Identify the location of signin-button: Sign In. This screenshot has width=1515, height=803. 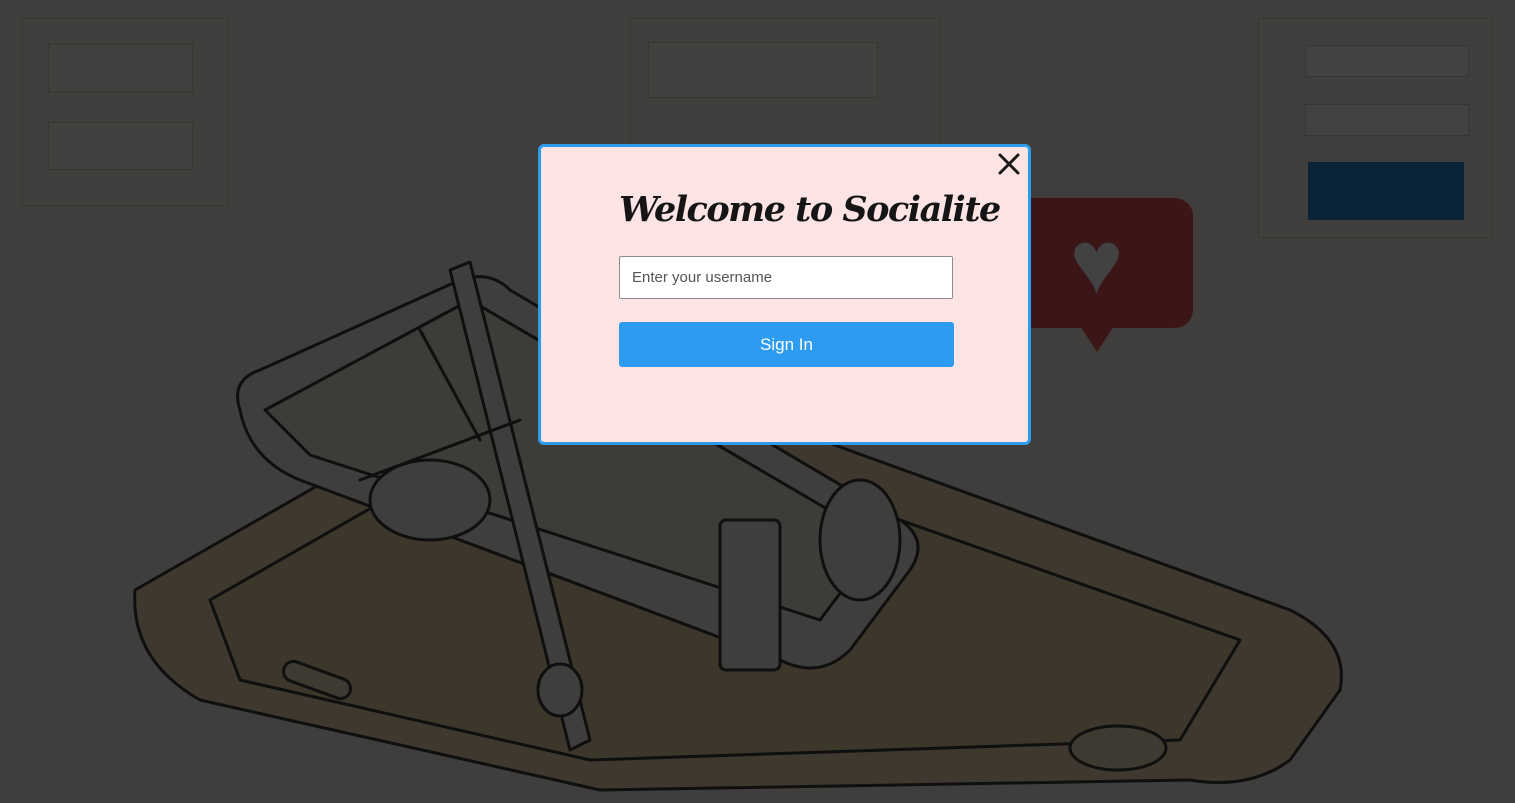
(786, 344).